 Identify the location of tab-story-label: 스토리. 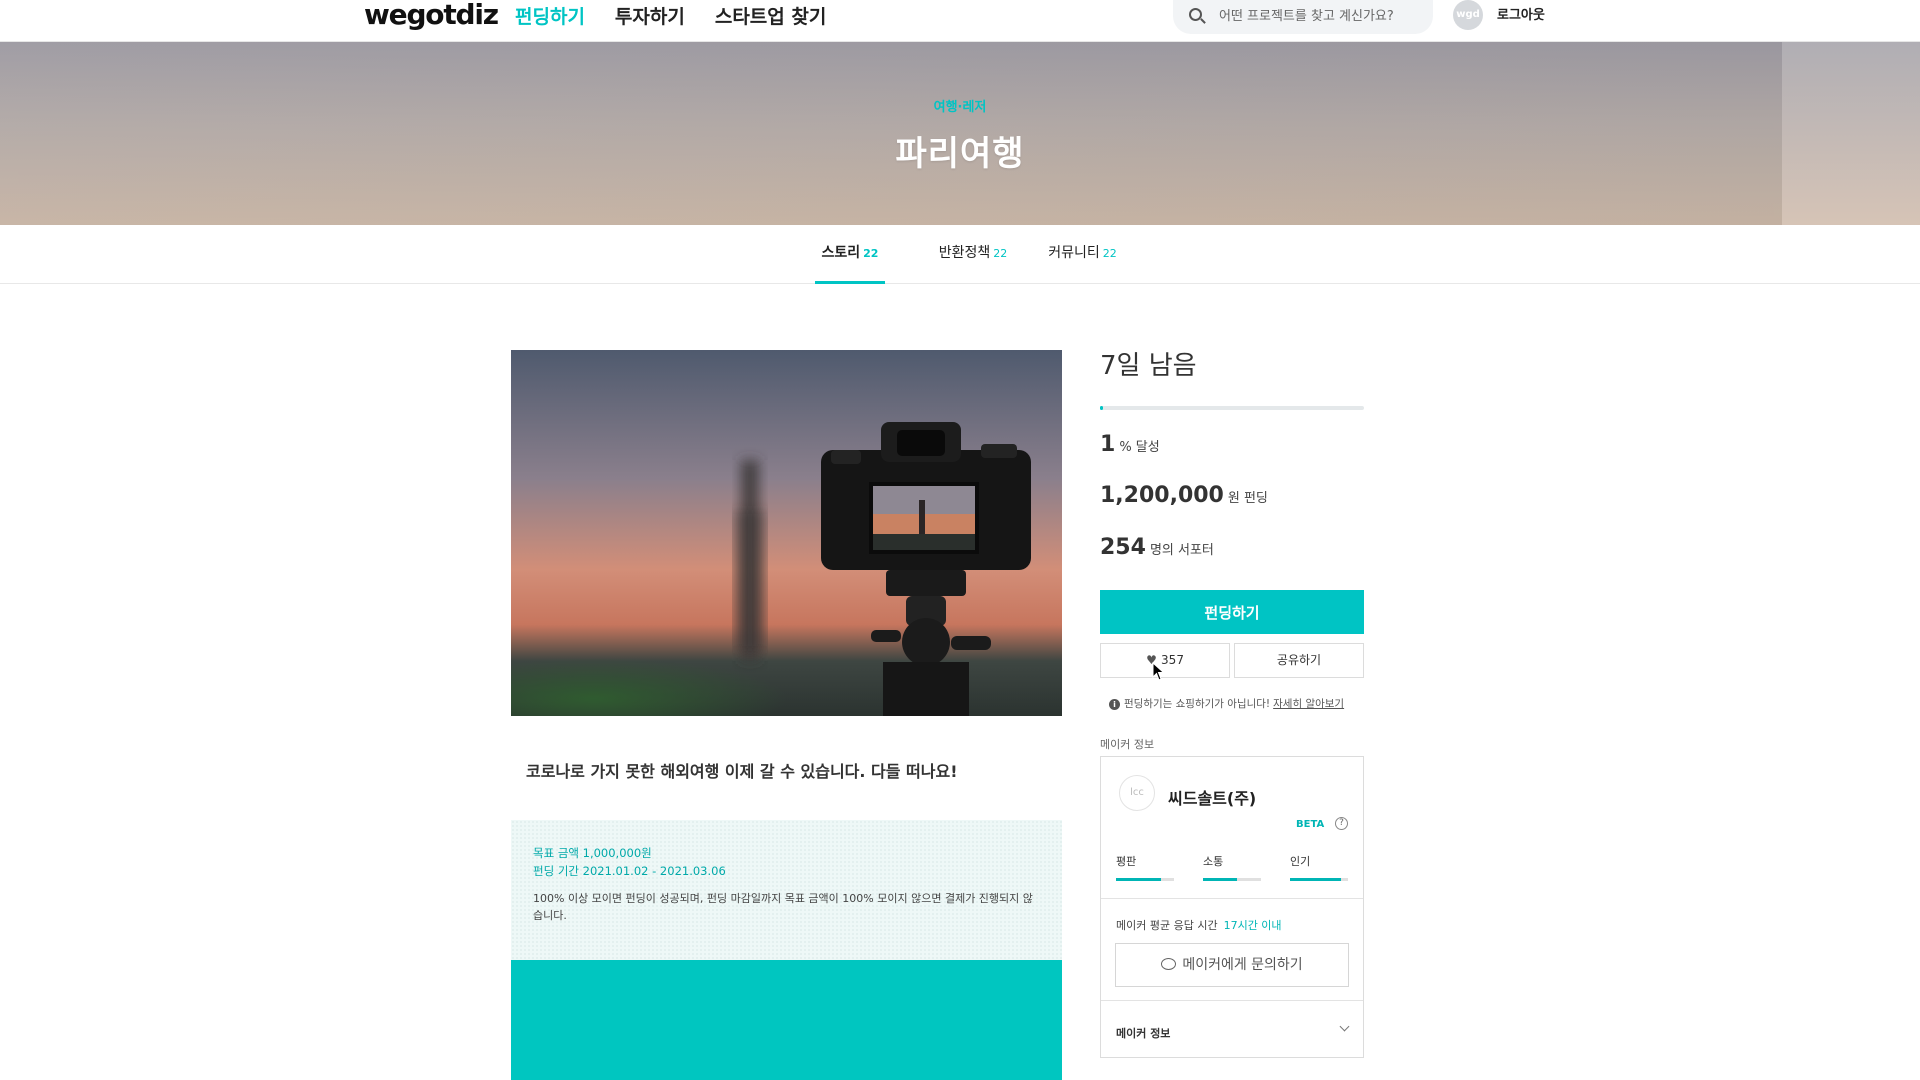
(841, 253).